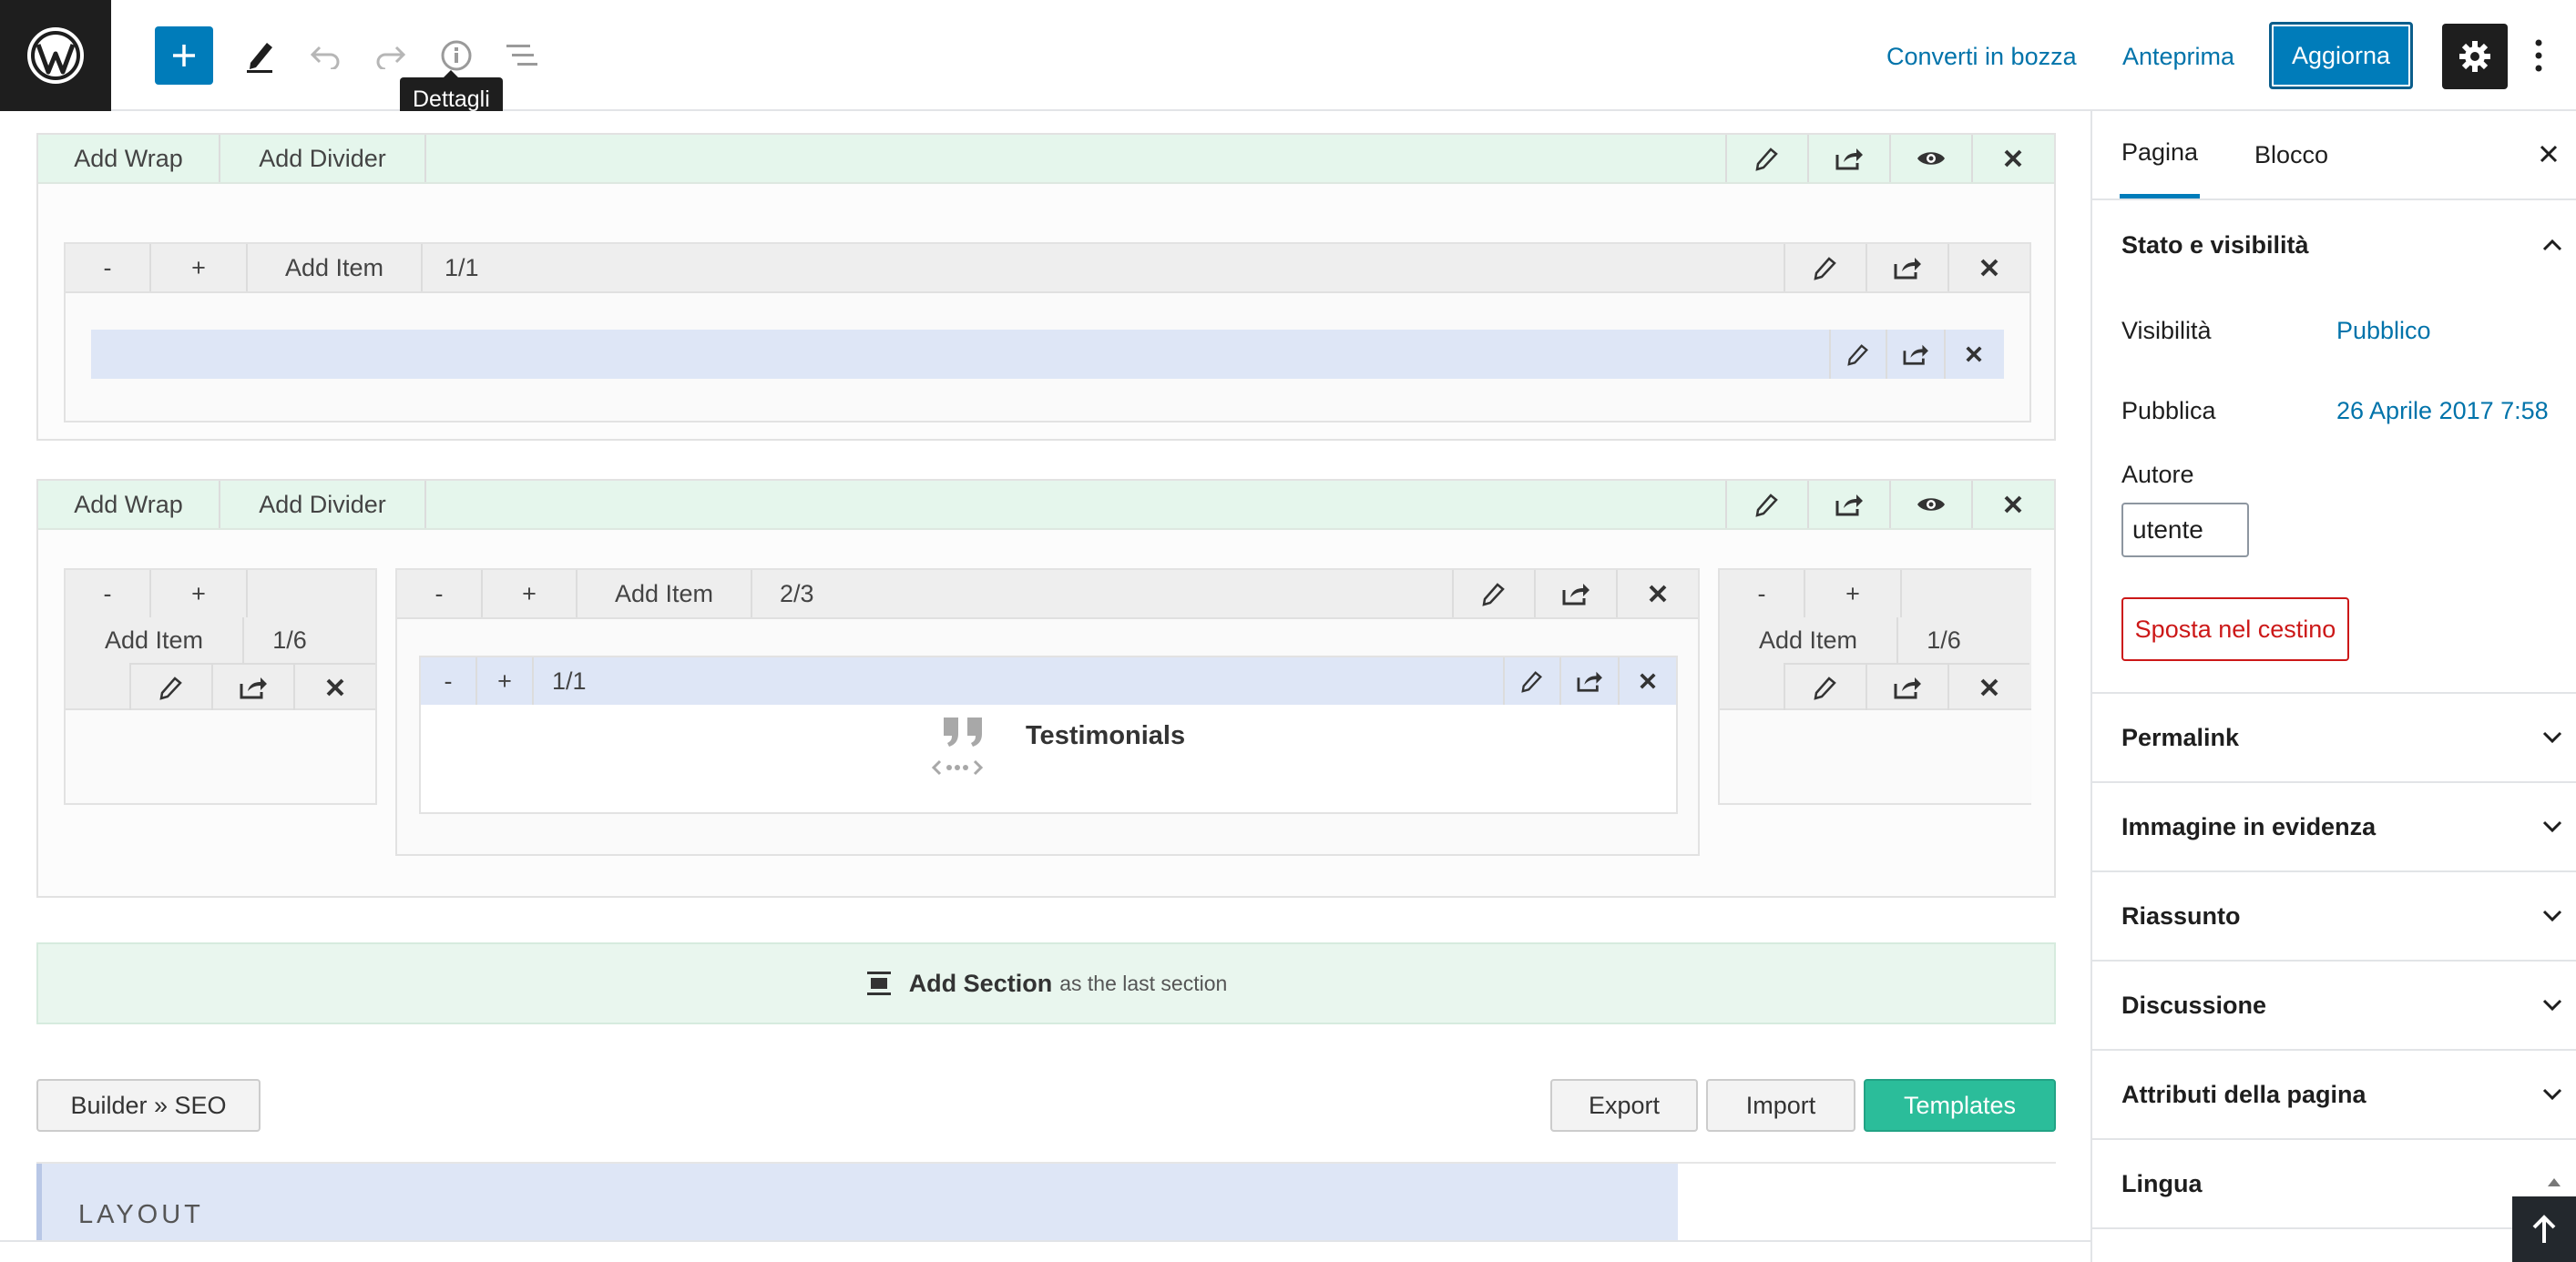  Describe the element at coordinates (2215, 245) in the screenshot. I see `panel-title: Stato e visibilità` at that location.